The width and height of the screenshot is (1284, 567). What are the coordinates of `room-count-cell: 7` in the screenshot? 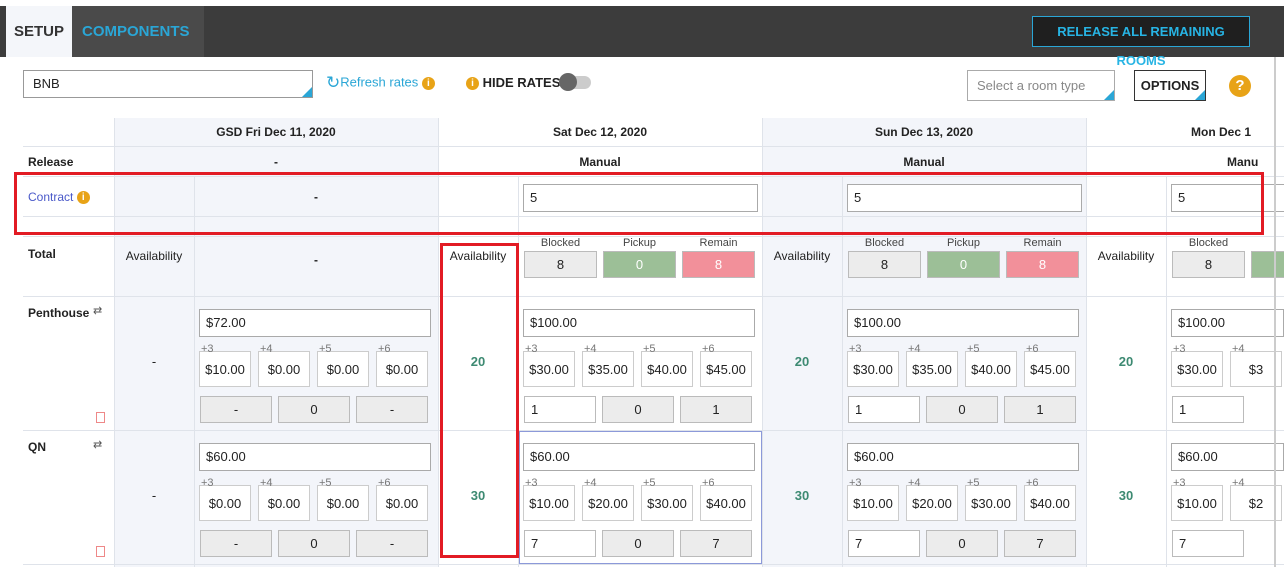 It's located at (1040, 543).